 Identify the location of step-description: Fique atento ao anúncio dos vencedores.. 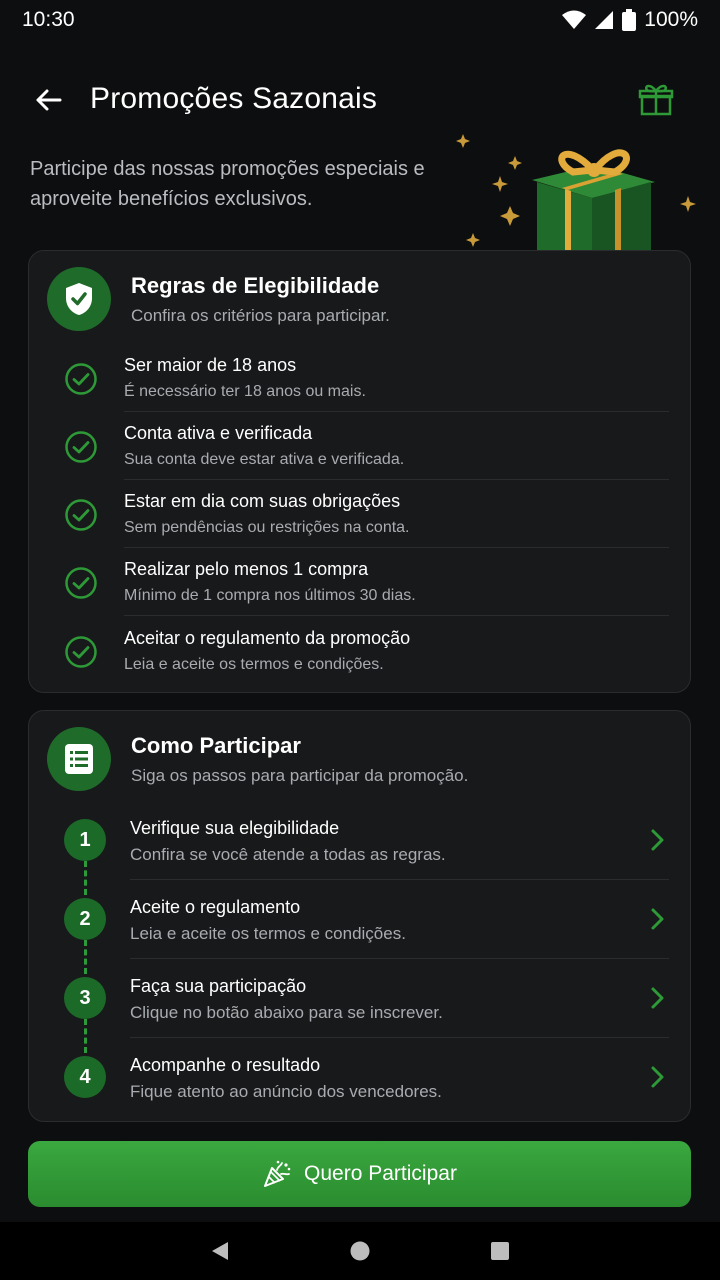
(286, 1091).